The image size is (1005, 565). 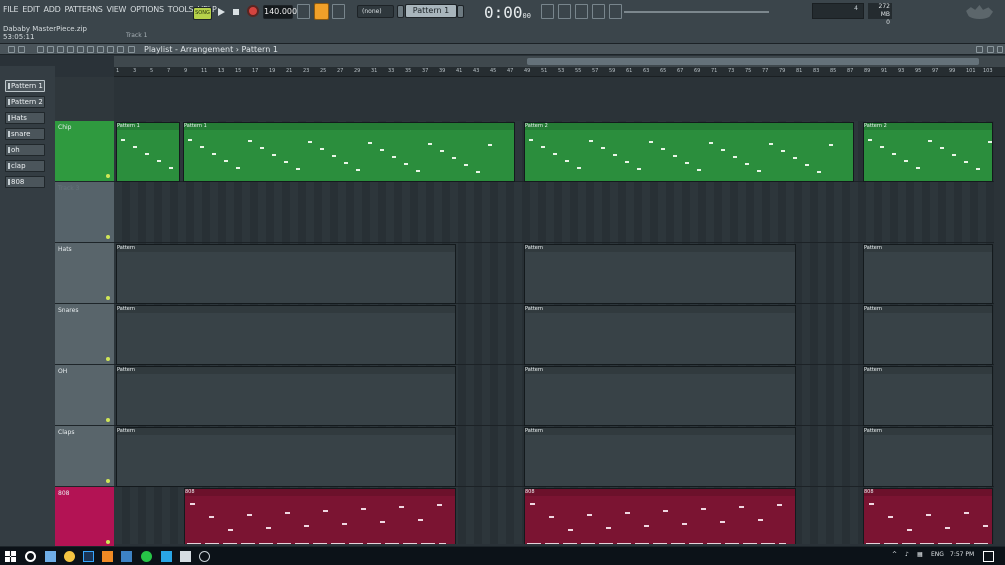 What do you see at coordinates (107, 556) in the screenshot?
I see `fl-studio-icon` at bounding box center [107, 556].